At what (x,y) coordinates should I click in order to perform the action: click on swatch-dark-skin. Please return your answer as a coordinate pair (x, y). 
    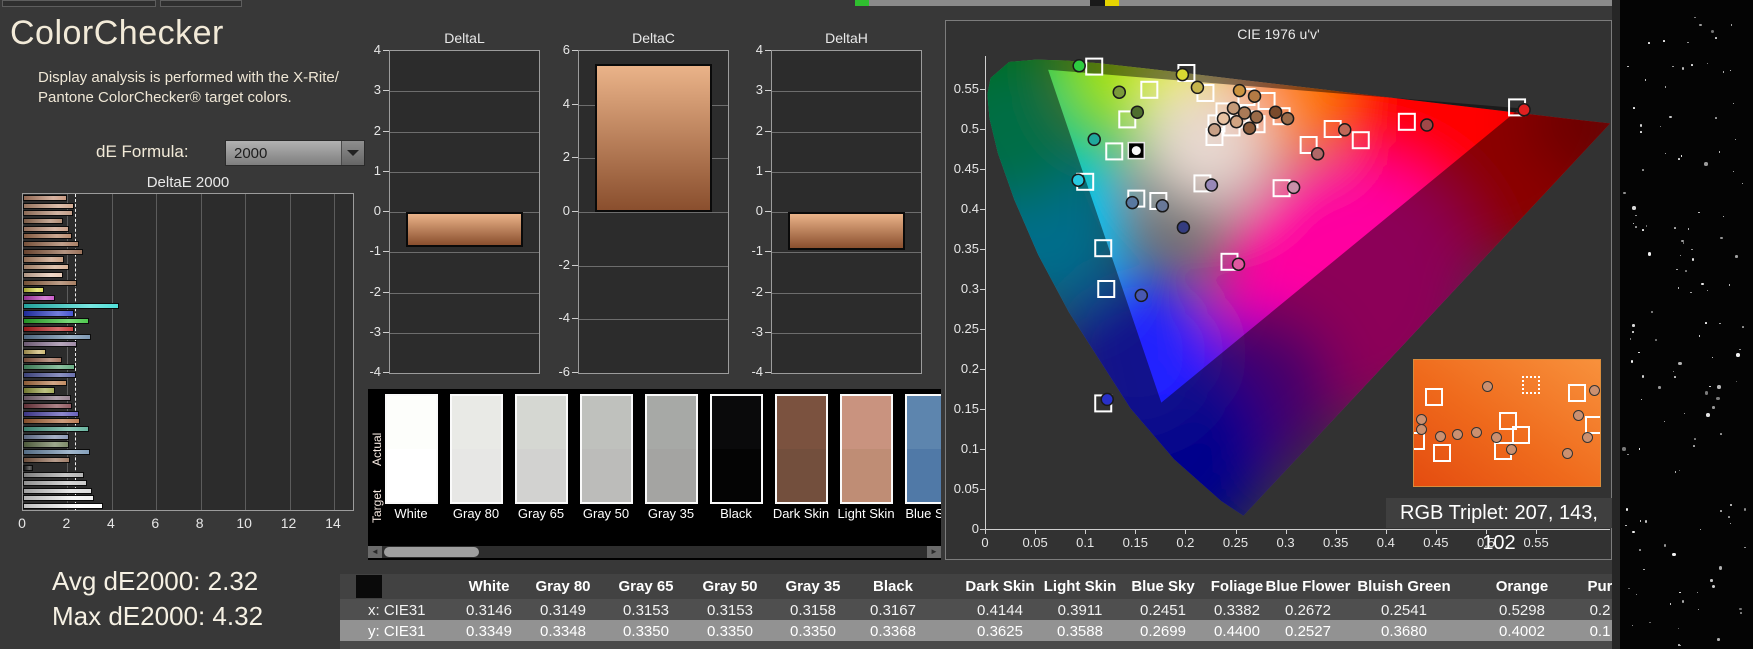
    Looking at the image, I should click on (801, 449).